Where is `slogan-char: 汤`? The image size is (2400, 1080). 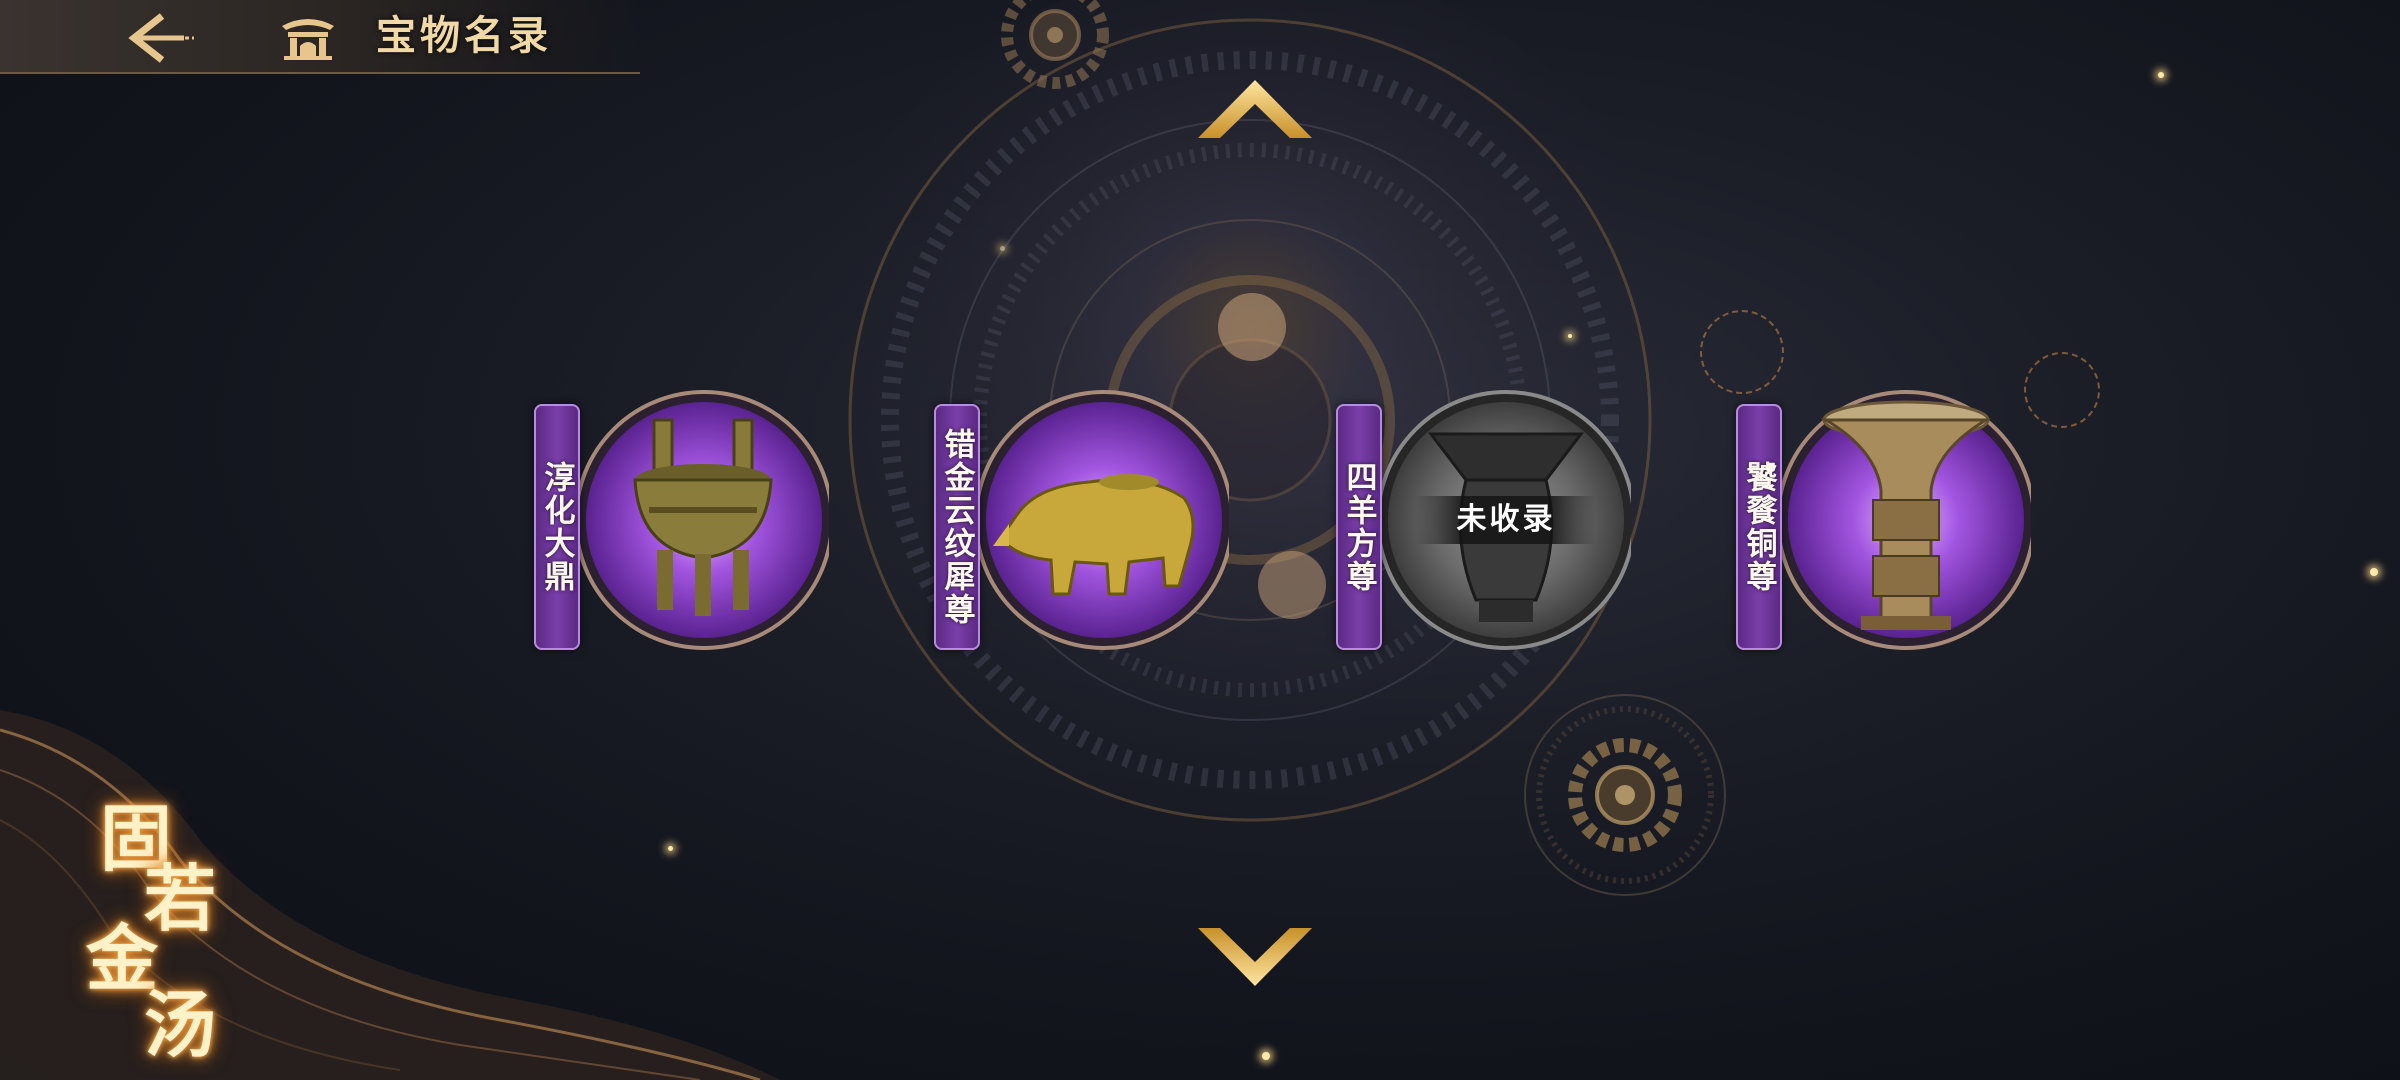 slogan-char: 汤 is located at coordinates (180, 1024).